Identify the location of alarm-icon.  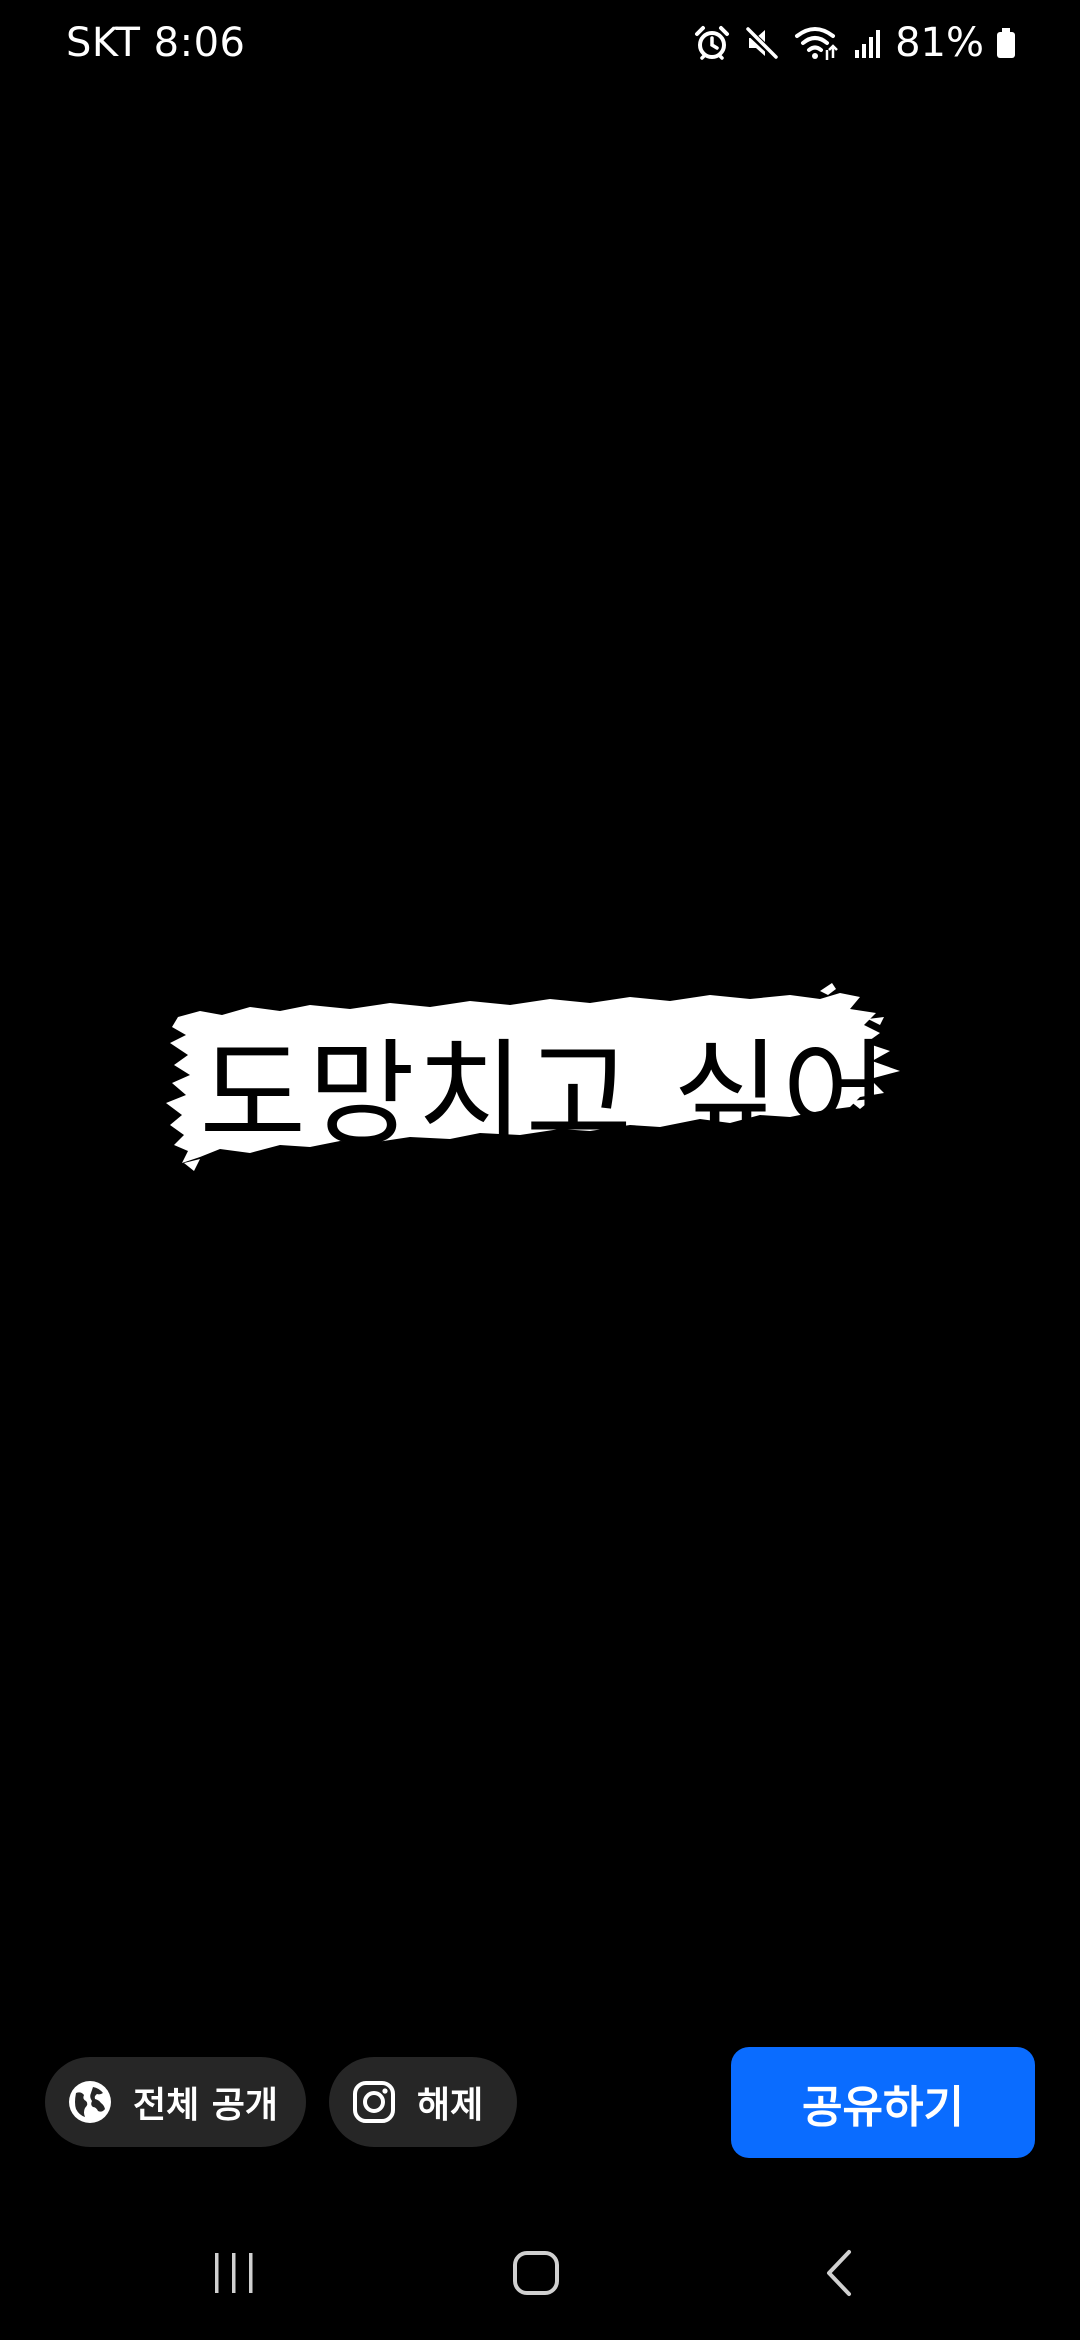
(712, 43).